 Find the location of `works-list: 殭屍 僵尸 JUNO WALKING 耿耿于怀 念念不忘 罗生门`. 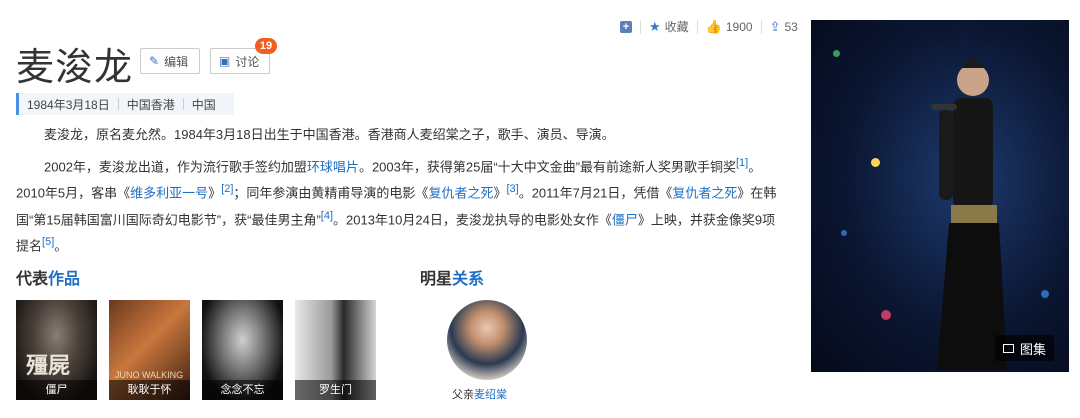

works-list: 殭屍 僵尸 JUNO WALKING 耿耿于怀 念念不忘 罗生门 is located at coordinates (196, 350).